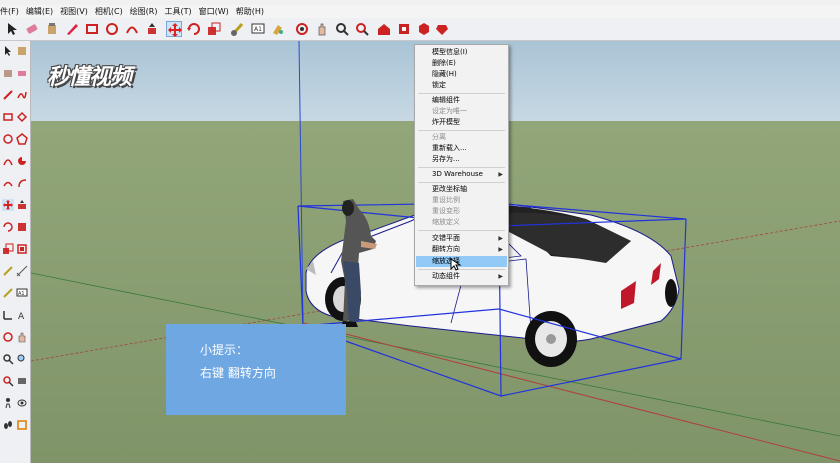  Describe the element at coordinates (22, 227) in the screenshot. I see `follow-me-icon` at that location.